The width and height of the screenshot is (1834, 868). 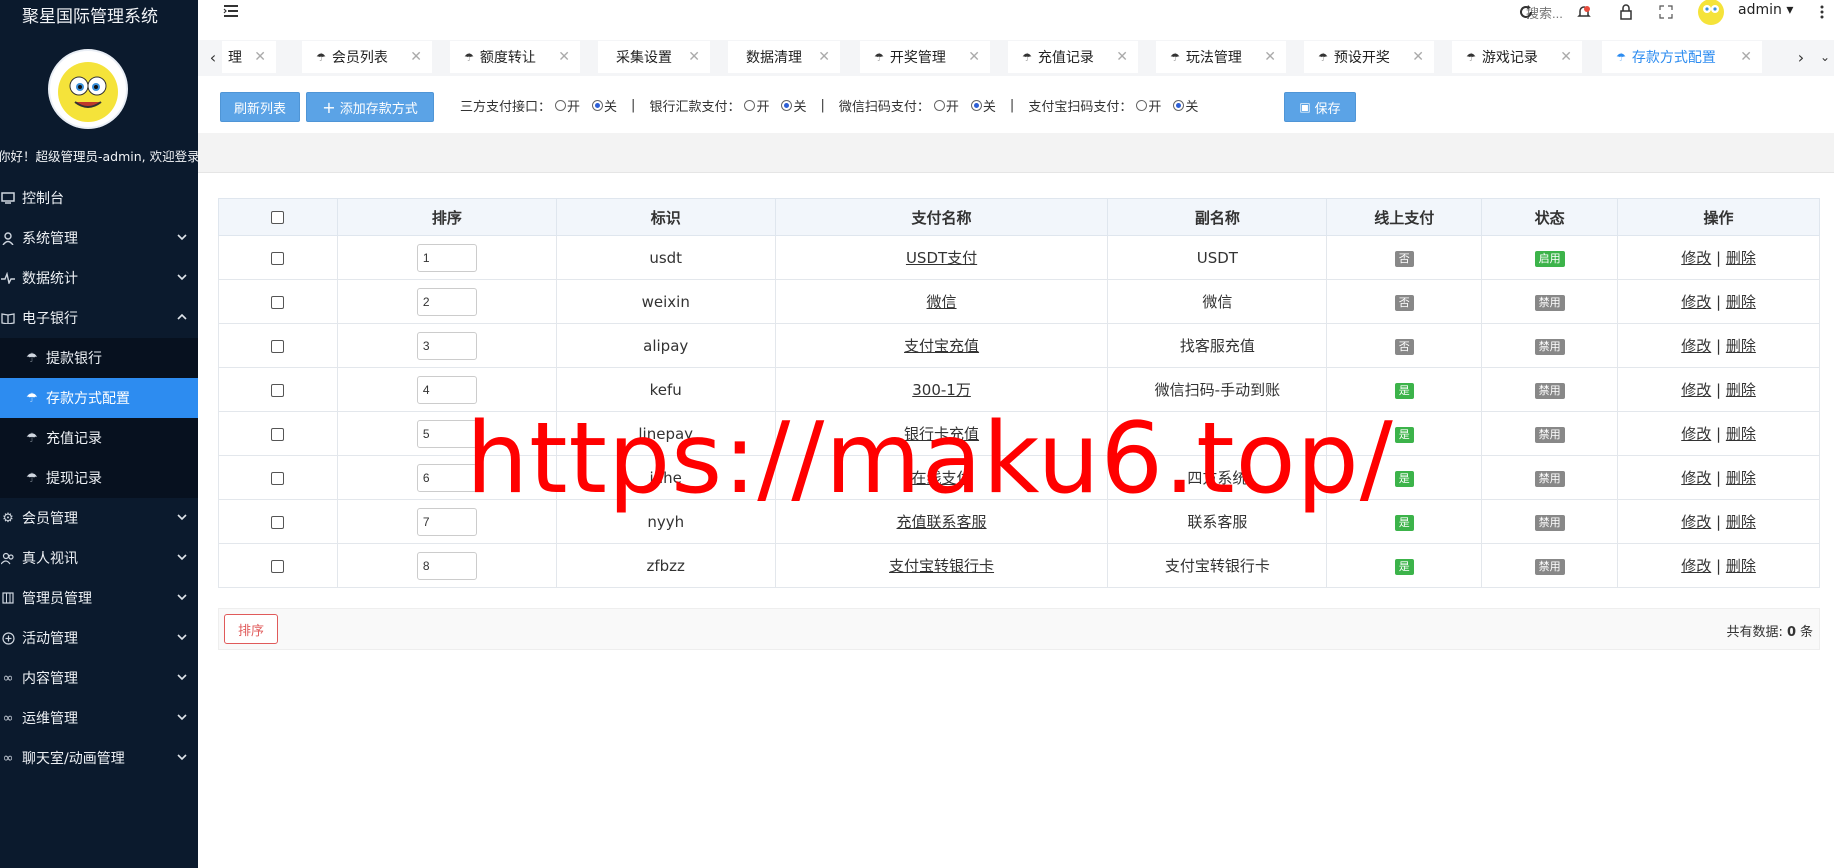 I want to click on status-badge: 启用, so click(x=1549, y=259).